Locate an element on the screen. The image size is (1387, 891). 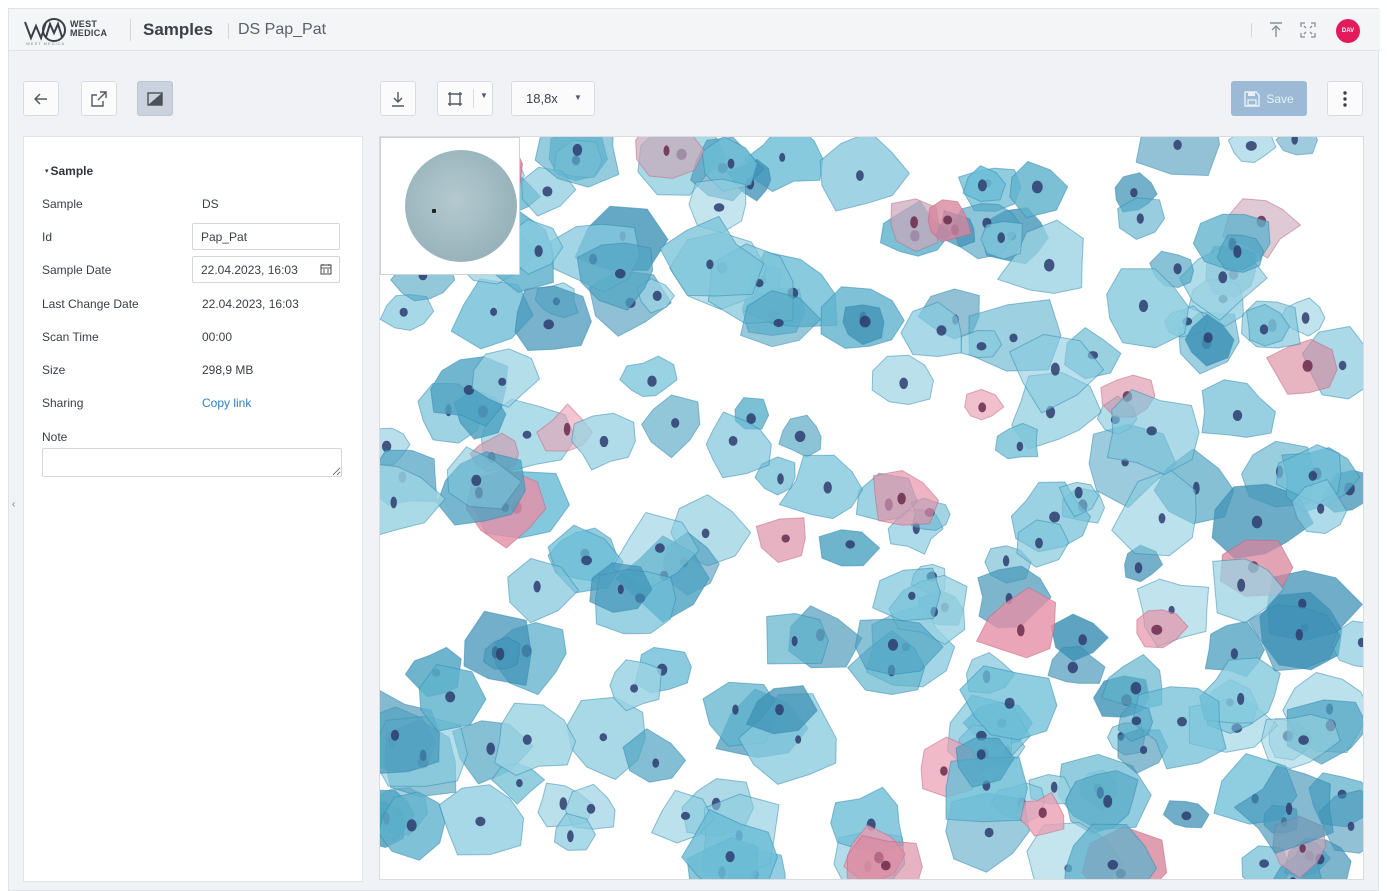
fullscreen-icon is located at coordinates (1308, 30).